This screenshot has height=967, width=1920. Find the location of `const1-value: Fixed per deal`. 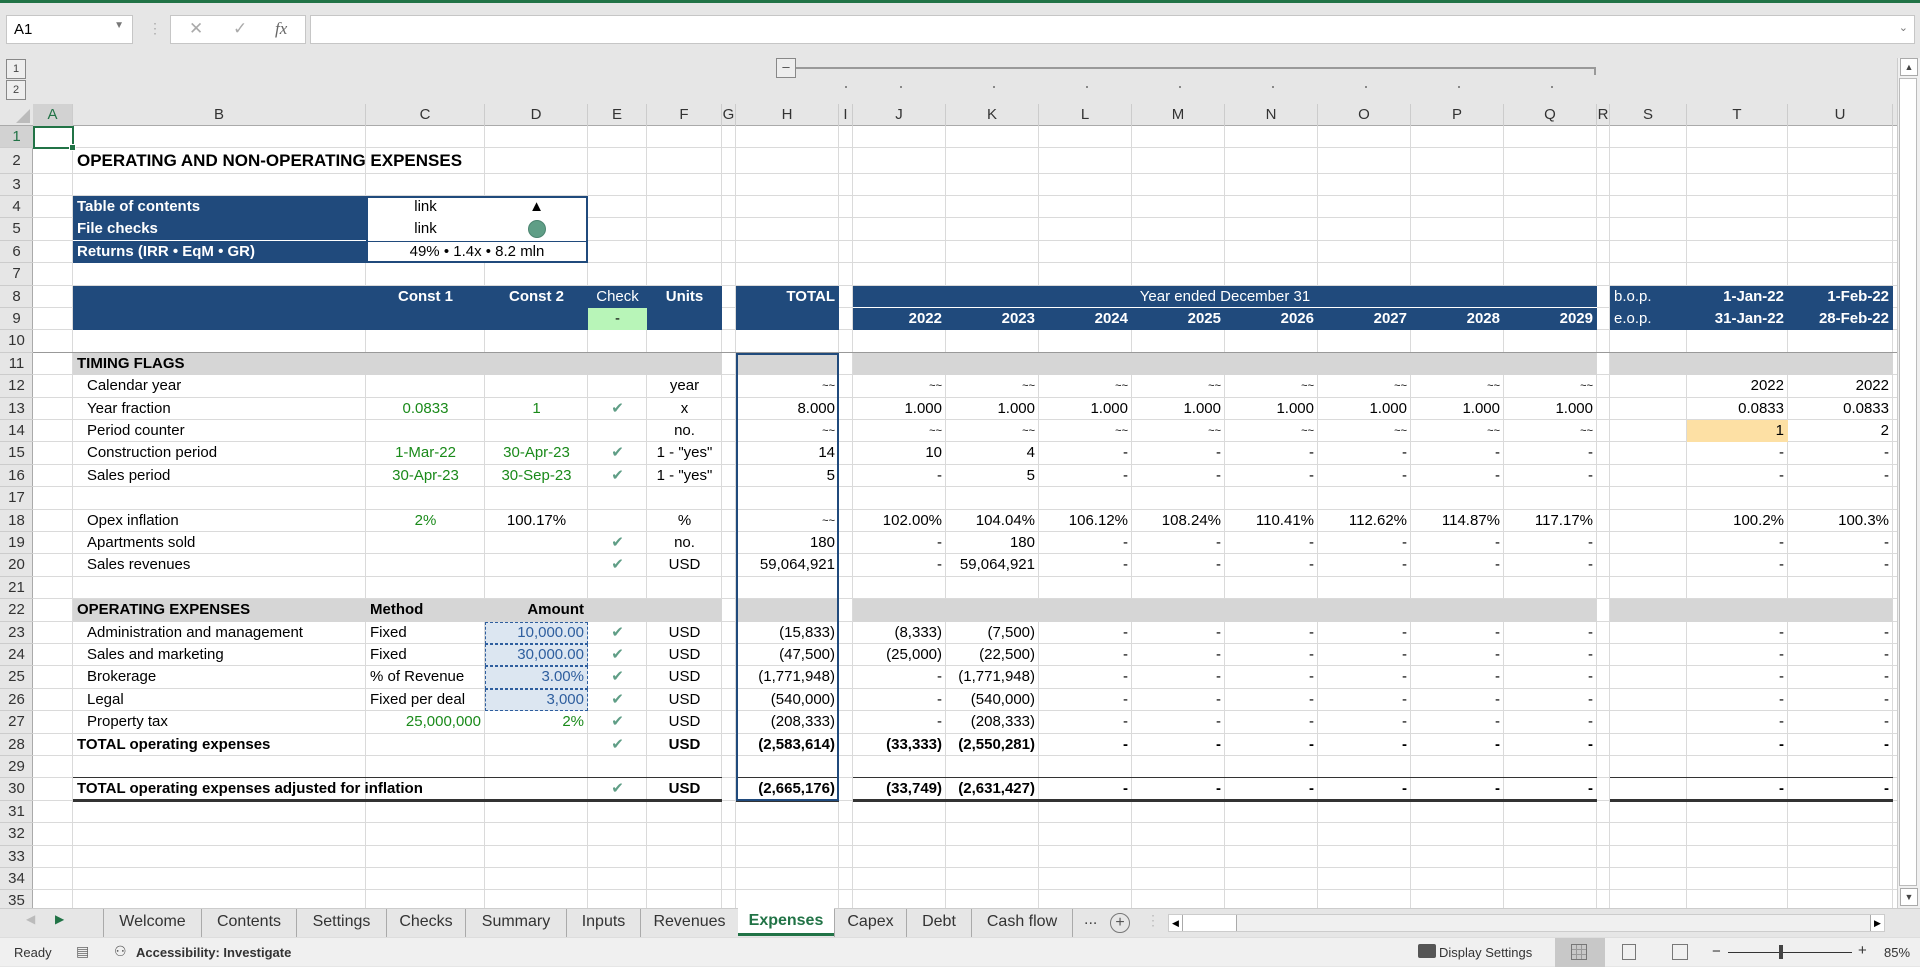

const1-value: Fixed per deal is located at coordinates (425, 700).